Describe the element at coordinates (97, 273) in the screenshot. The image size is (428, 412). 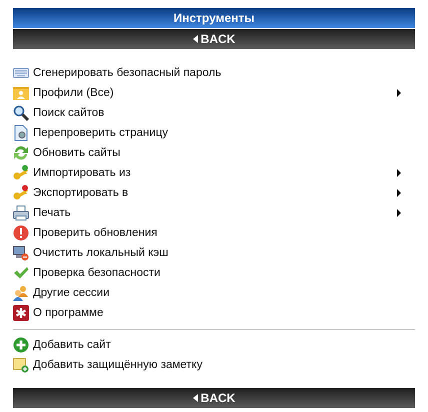
I see `menu-item-label: Проверка безопасности` at that location.